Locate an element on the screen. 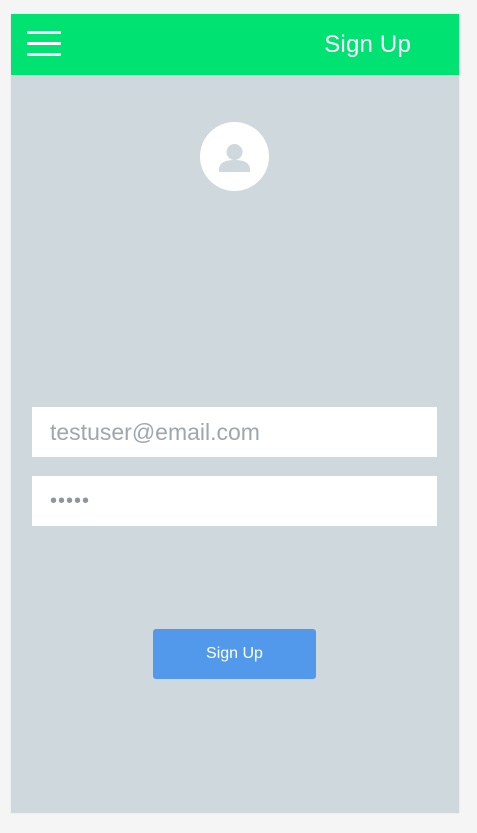 Image resolution: width=477 pixels, height=833 pixels. page-title: Sign Up is located at coordinates (367, 44).